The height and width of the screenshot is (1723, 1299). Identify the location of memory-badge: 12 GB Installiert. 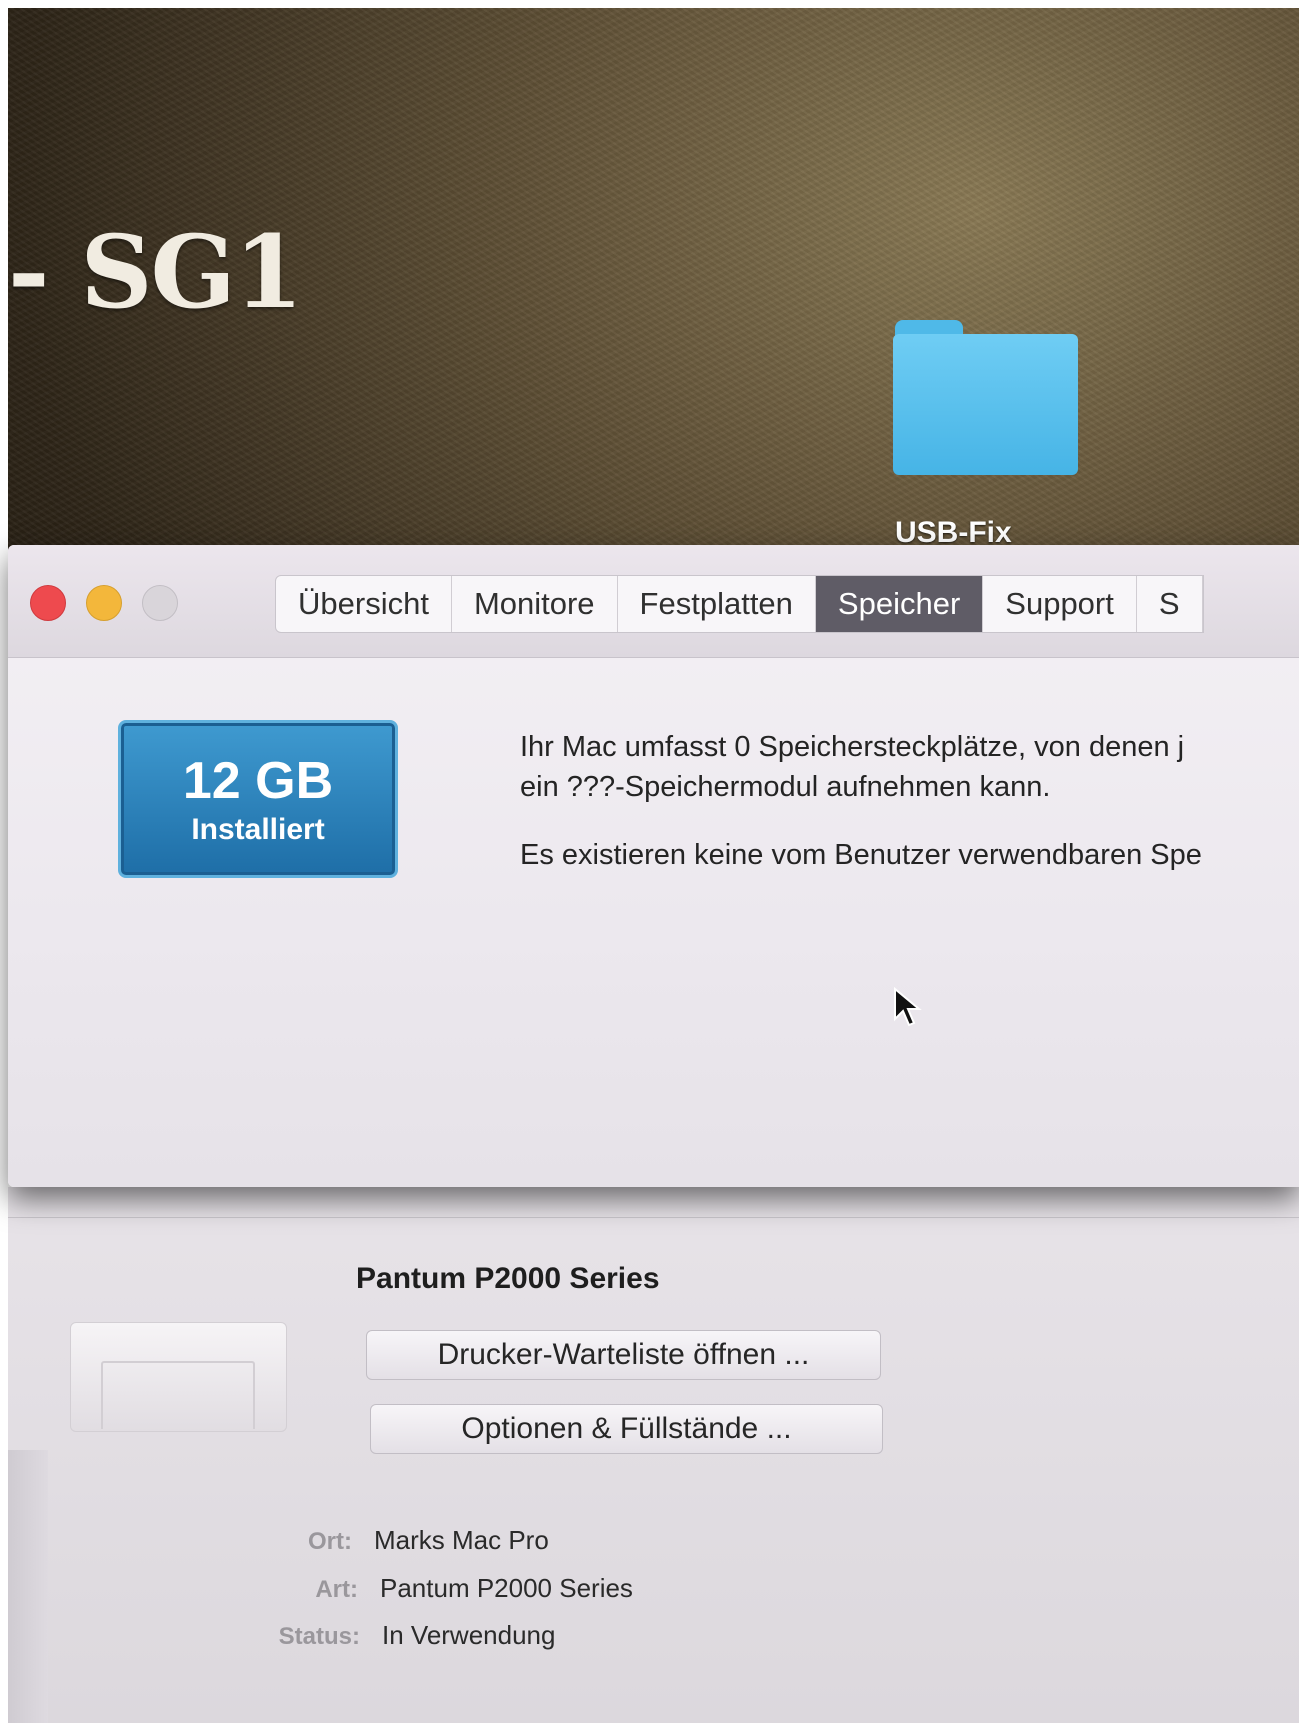
(258, 799).